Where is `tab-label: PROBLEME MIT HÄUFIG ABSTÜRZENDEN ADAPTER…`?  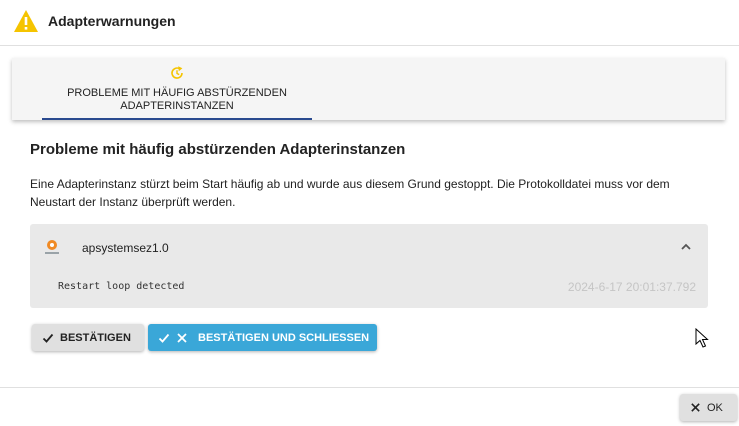 tab-label: PROBLEME MIT HÄUFIG ABSTÜRZENDEN ADAPTER… is located at coordinates (177, 99).